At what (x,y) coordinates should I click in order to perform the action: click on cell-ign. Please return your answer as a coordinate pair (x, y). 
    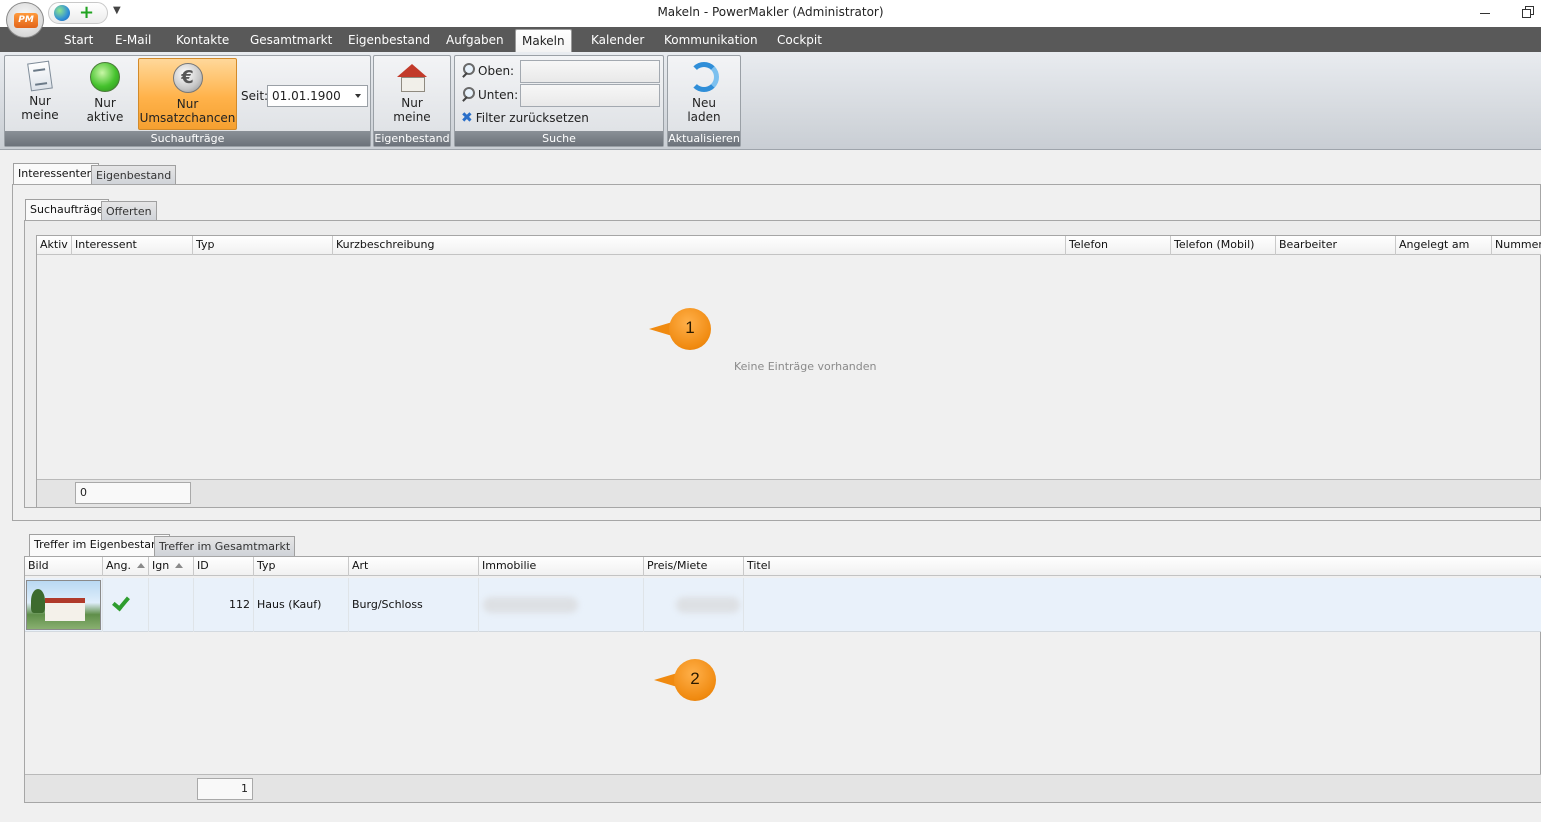
    Looking at the image, I should click on (171, 605).